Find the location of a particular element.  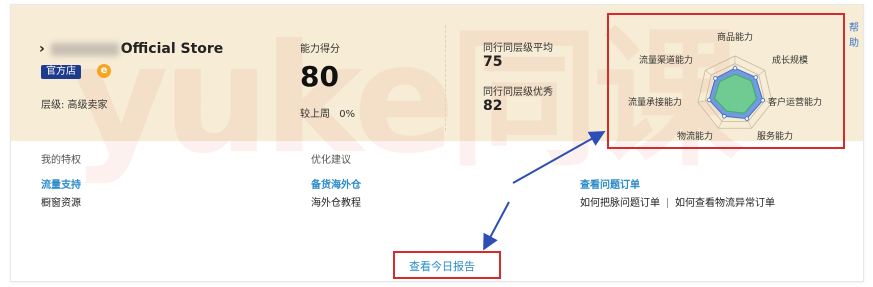

view-today-report-link: 查看今日报告 is located at coordinates (442, 266).